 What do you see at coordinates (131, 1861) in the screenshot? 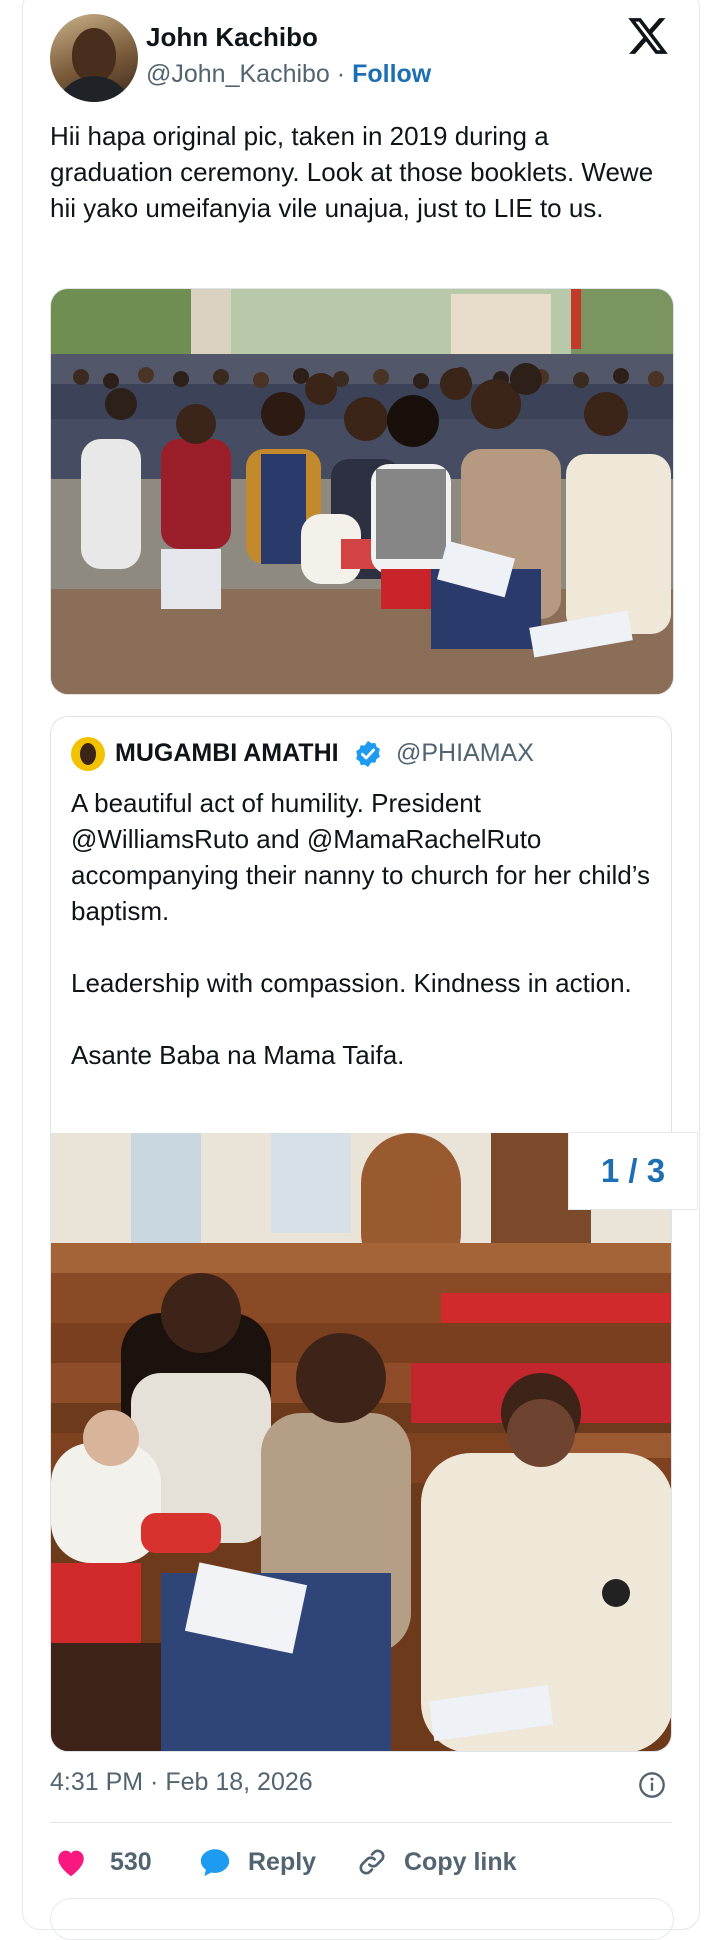
I see `like-count: 530` at bounding box center [131, 1861].